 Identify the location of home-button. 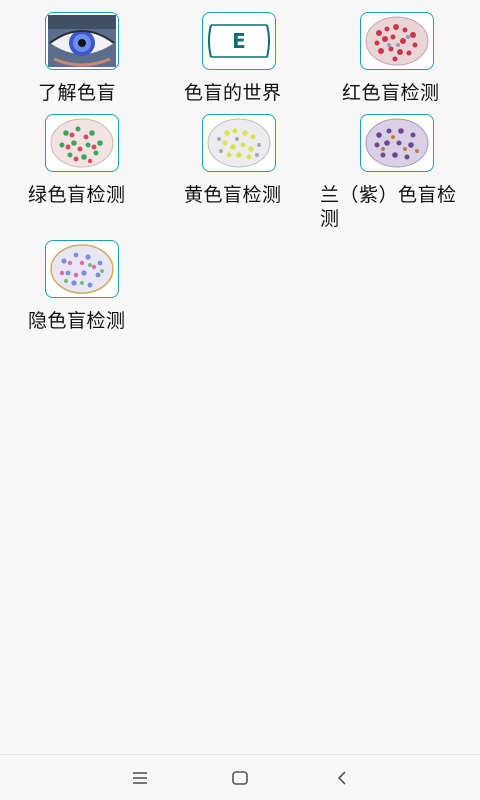
(240, 778).